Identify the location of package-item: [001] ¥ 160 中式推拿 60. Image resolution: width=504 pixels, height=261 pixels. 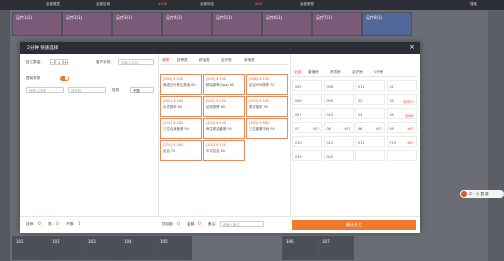
(181, 106).